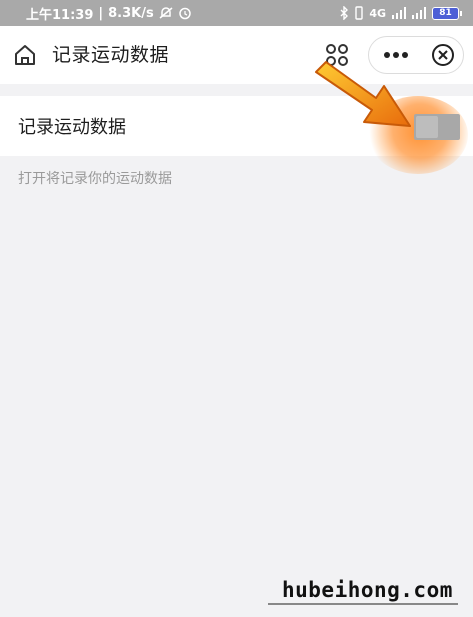  I want to click on bluetooth-icon, so click(344, 13).